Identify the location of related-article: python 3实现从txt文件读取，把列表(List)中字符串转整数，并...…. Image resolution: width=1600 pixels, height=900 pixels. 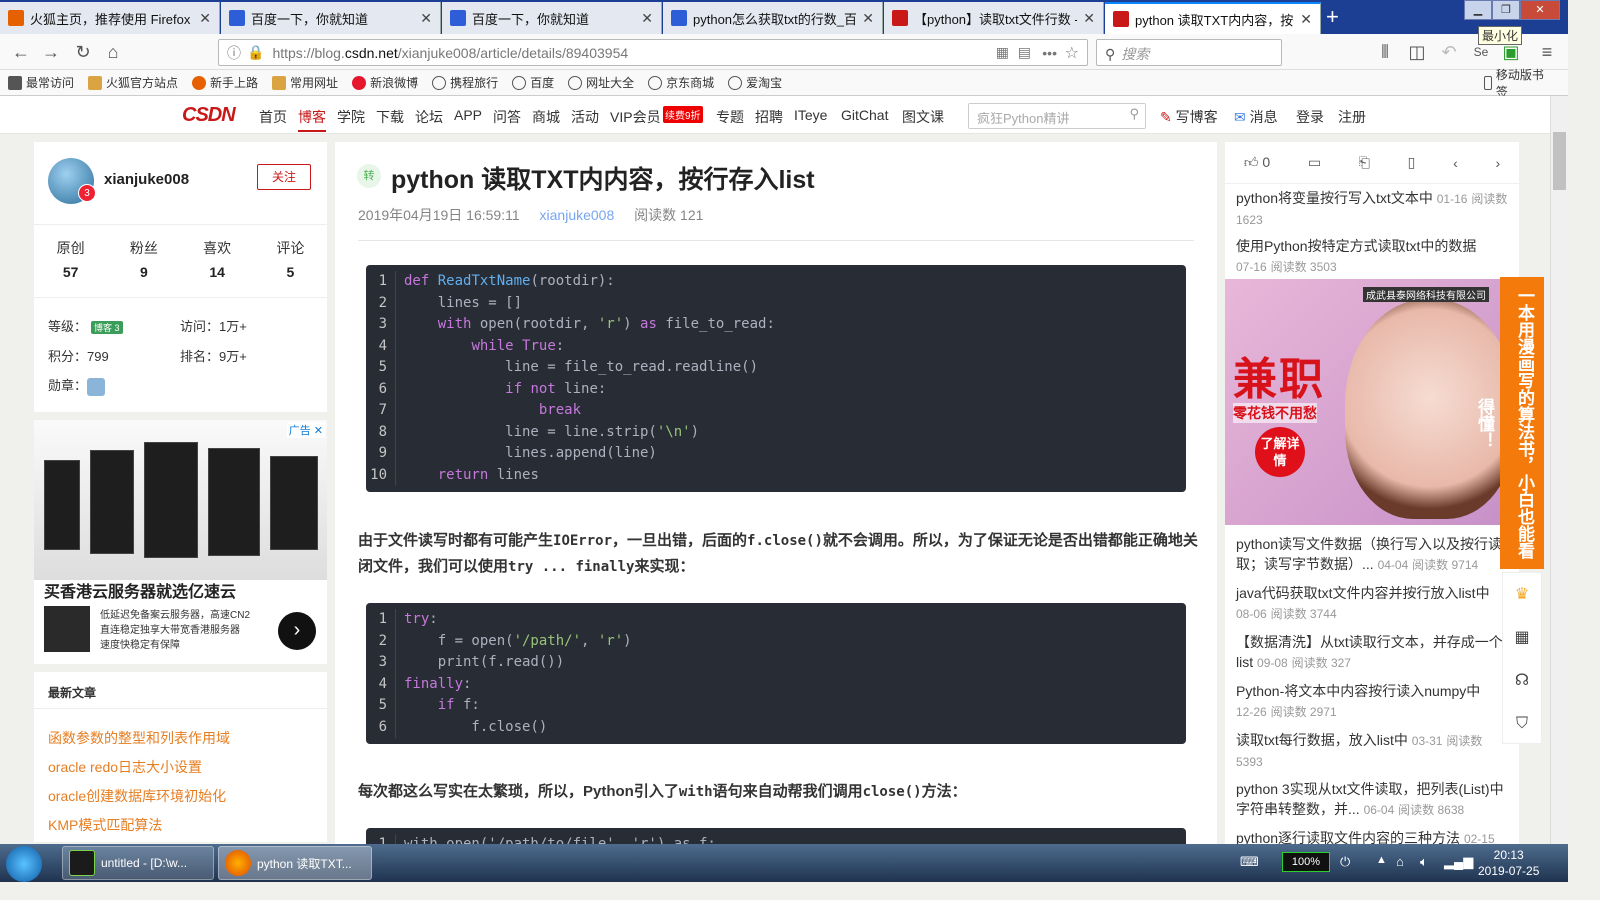
(1374, 799).